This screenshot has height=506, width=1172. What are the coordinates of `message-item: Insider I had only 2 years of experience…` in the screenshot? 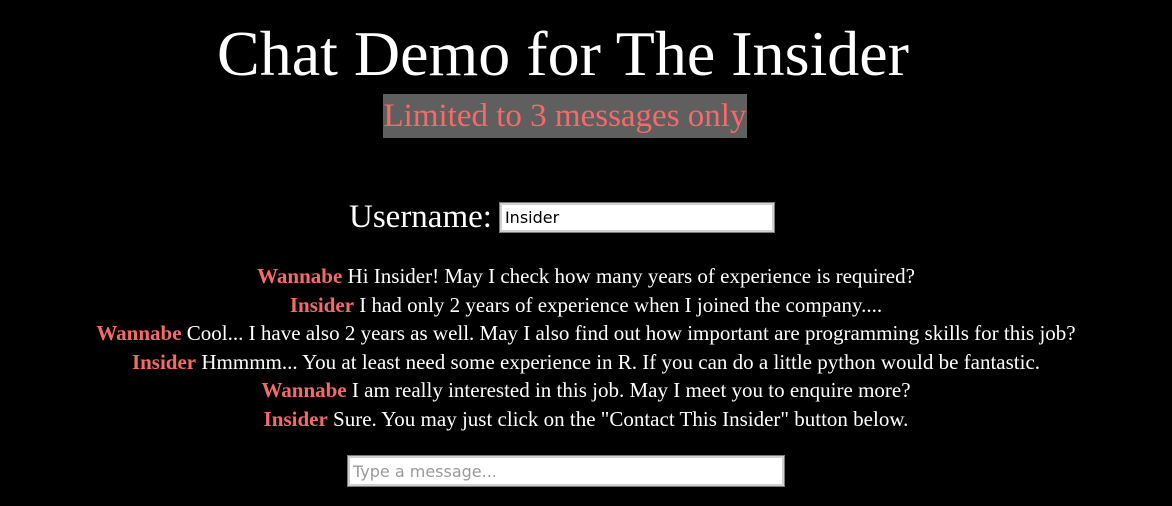 It's located at (586, 305).